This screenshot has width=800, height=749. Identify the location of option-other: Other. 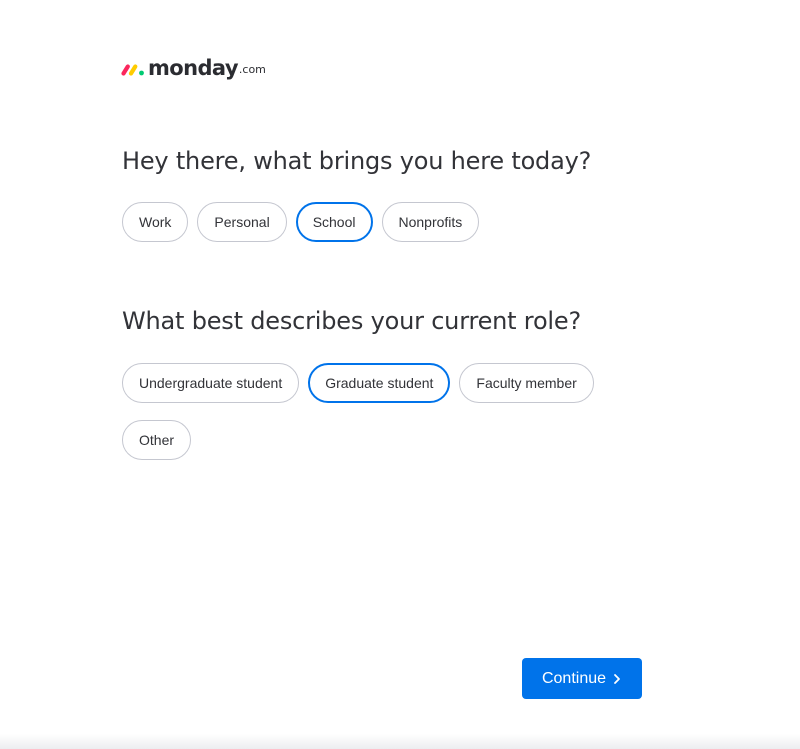
(157, 440).